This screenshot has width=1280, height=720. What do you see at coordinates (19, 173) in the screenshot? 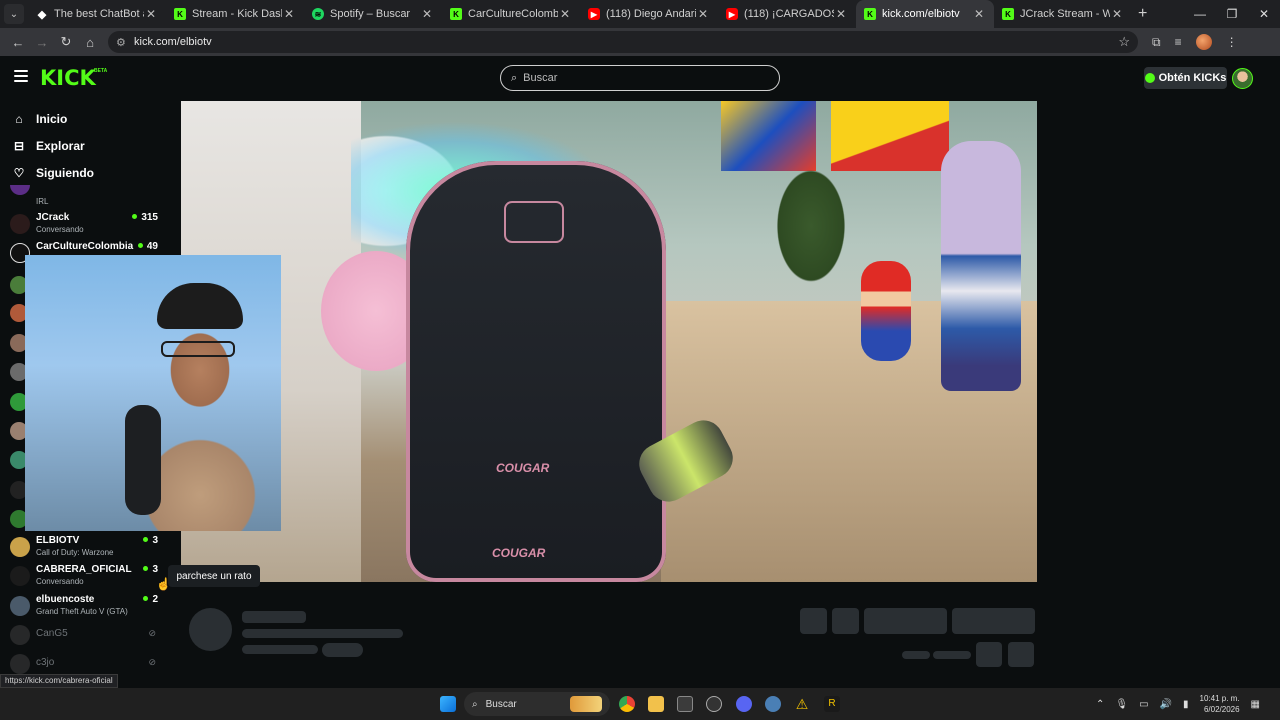
I see `heart-icon: ♡` at bounding box center [19, 173].